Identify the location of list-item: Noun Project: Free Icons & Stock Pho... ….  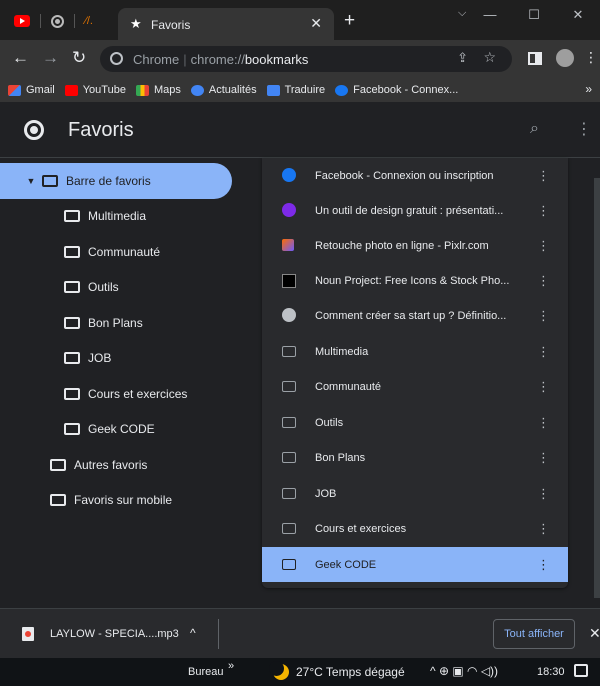
(415, 280).